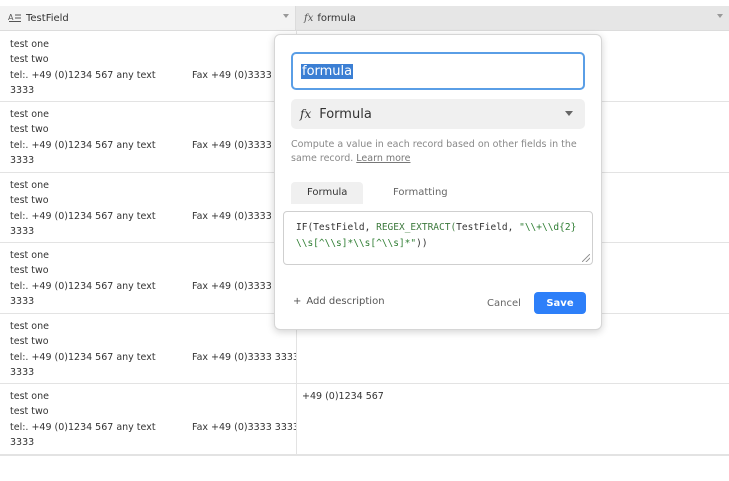  I want to click on column-header-label: formula, so click(336, 18).